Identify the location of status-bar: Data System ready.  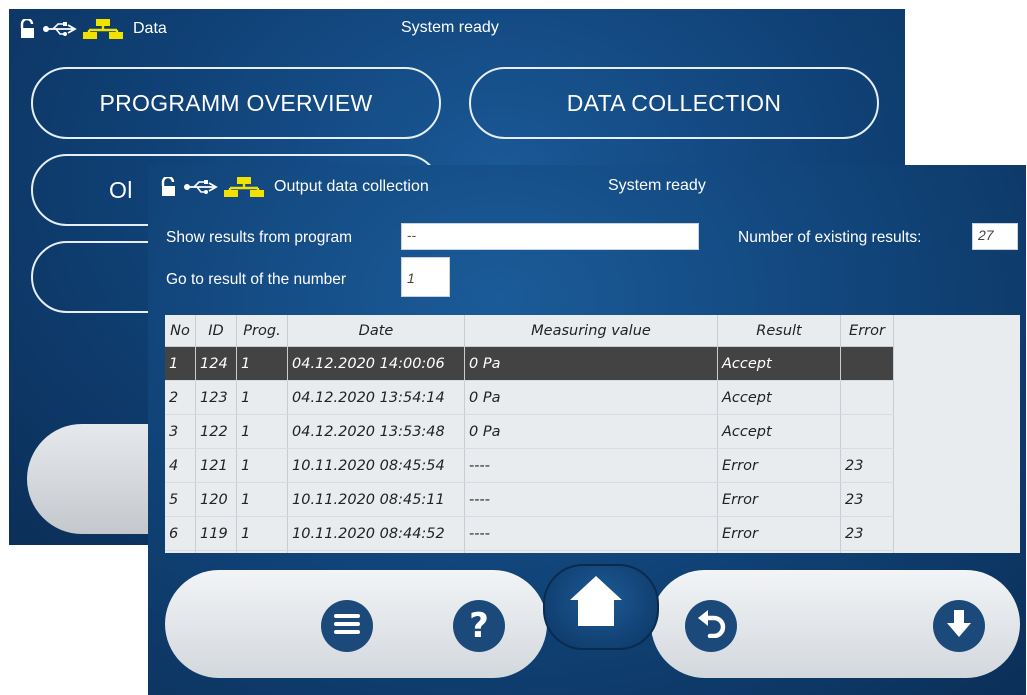
(457, 28).